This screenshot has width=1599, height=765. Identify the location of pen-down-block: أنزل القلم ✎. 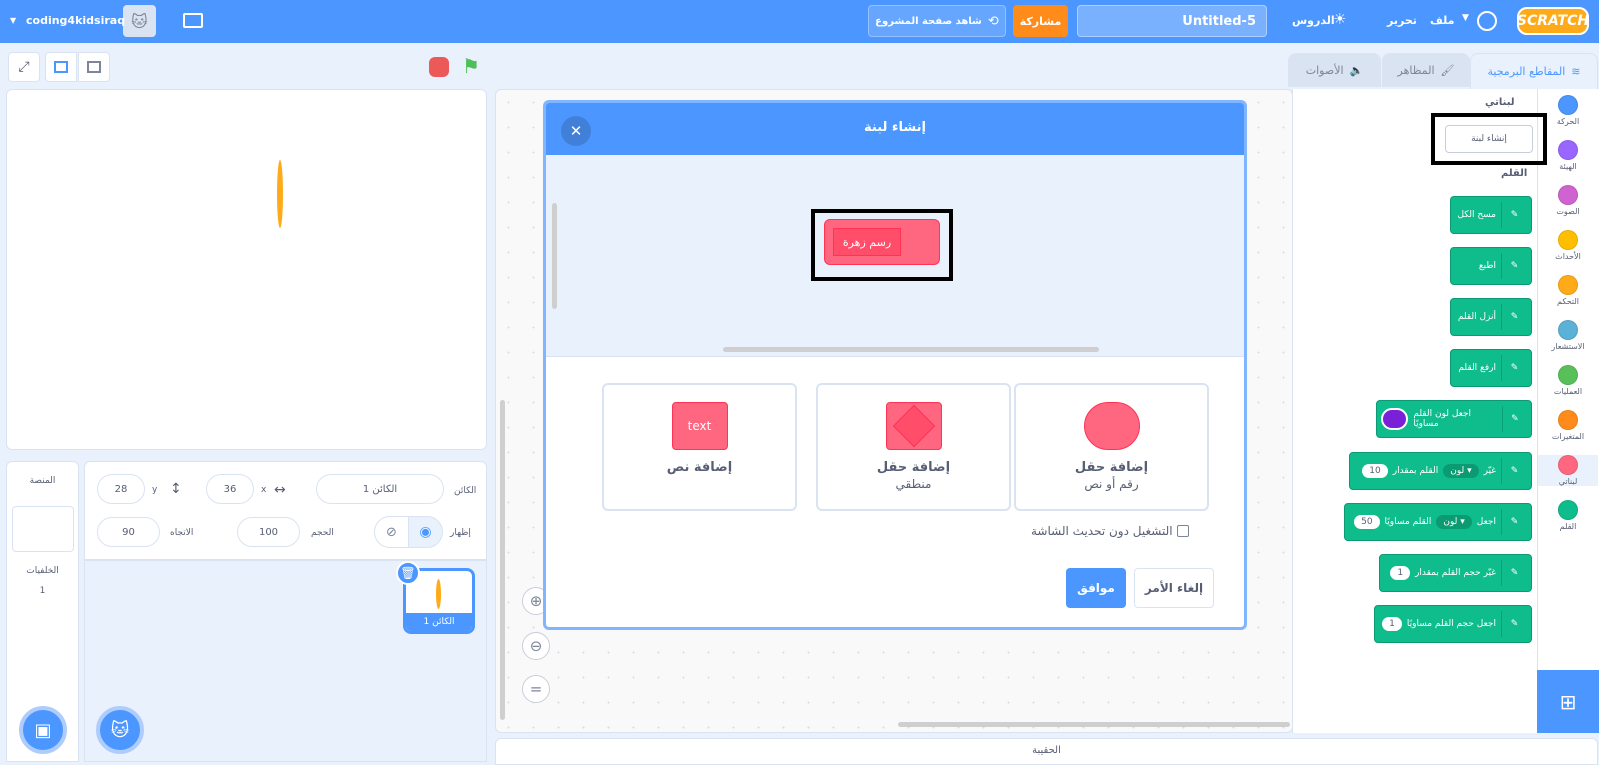
(1491, 317).